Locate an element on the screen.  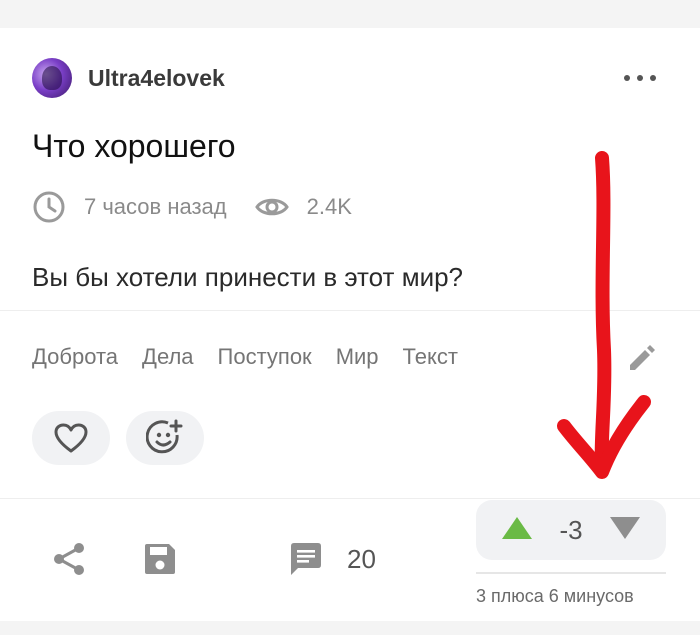
more-options-button is located at coordinates (640, 78).